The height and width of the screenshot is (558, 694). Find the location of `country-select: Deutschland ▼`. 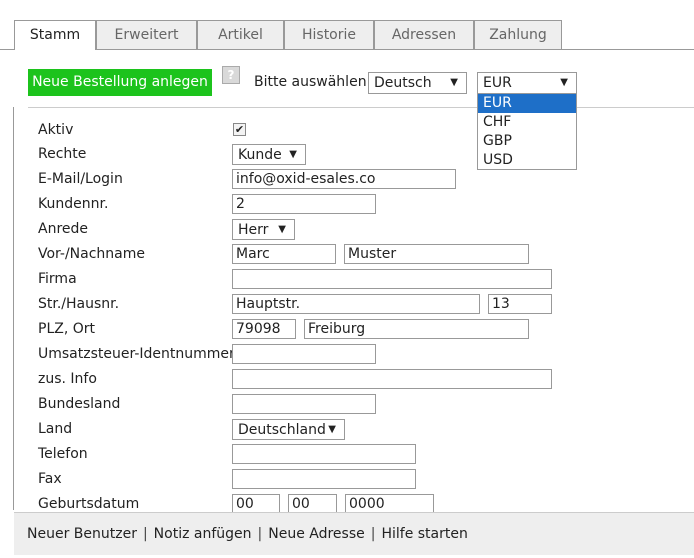

country-select: Deutschland ▼ is located at coordinates (288, 429).